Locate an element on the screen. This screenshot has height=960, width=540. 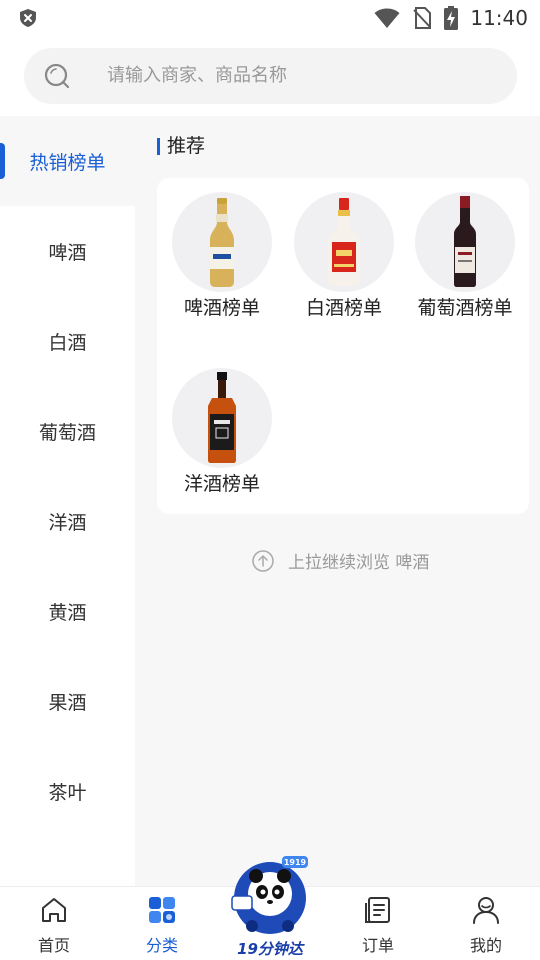
recommend-item-beer: 啤酒榜单 is located at coordinates (222, 256).